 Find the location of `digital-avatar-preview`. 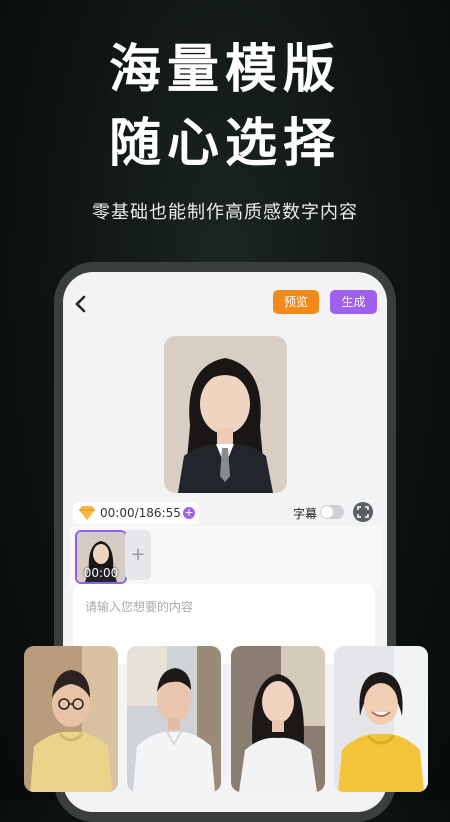

digital-avatar-preview is located at coordinates (225, 414).